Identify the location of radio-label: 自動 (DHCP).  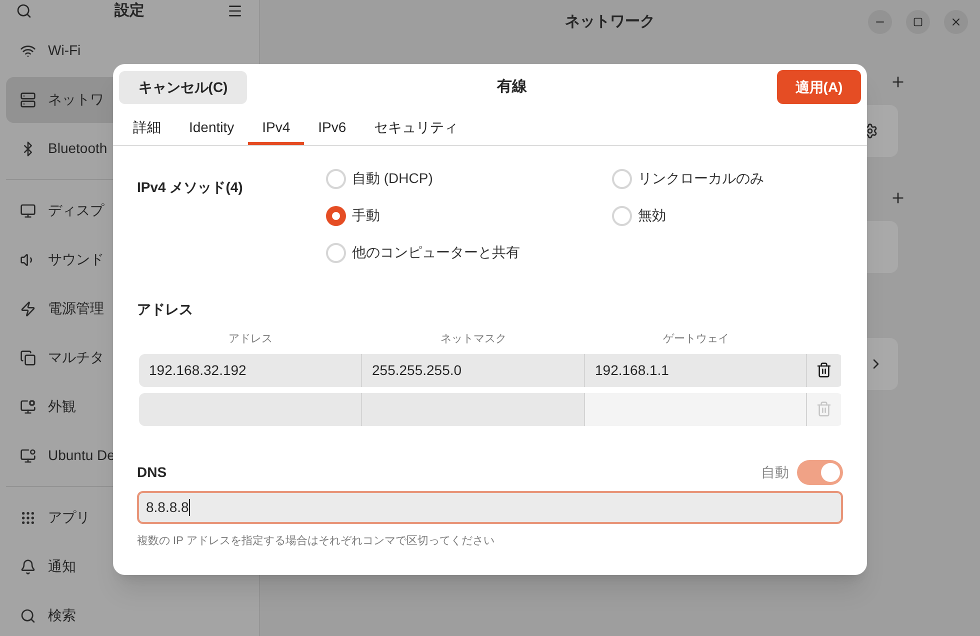
(392, 178).